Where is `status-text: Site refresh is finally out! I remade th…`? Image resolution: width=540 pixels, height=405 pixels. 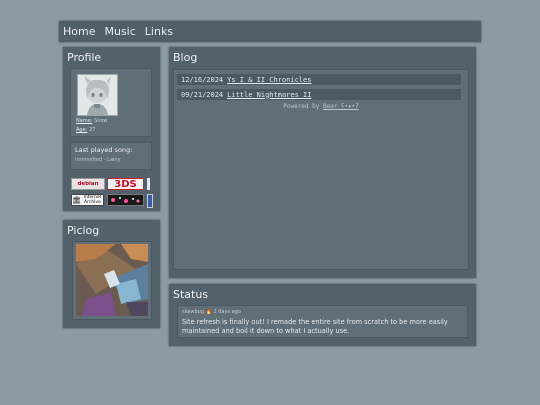
status-text: Site refresh is finally out! I remade th… is located at coordinates (315, 326).